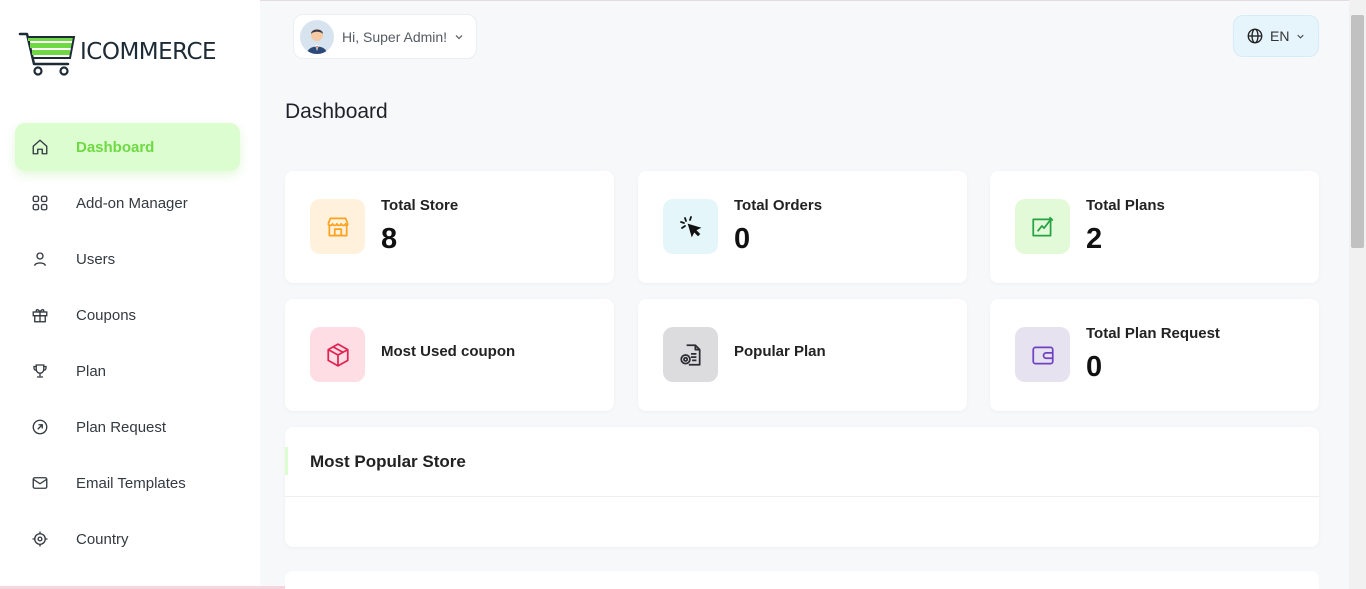  Describe the element at coordinates (1153, 333) in the screenshot. I see `card-label: Total Plan Request` at that location.